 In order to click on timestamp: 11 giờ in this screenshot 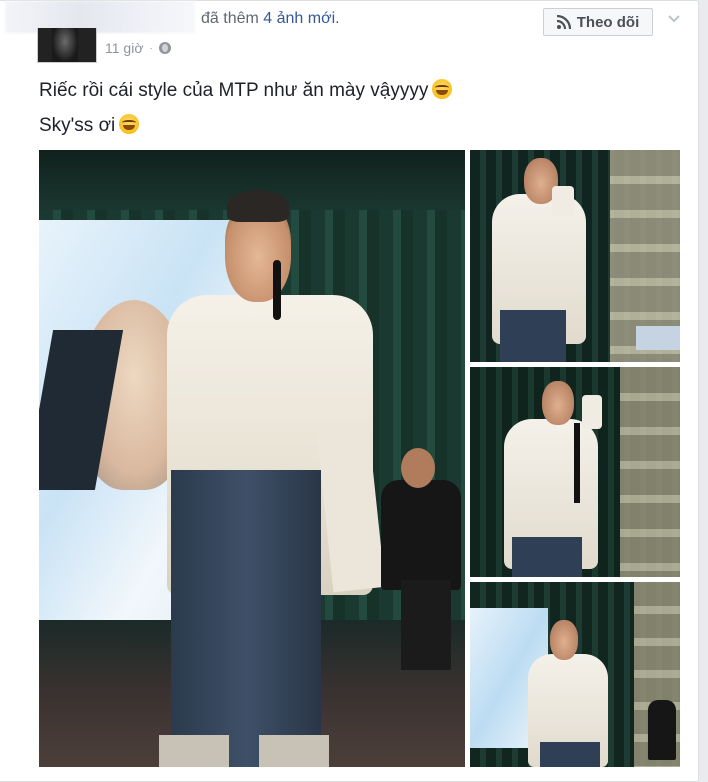, I will do `click(124, 48)`.